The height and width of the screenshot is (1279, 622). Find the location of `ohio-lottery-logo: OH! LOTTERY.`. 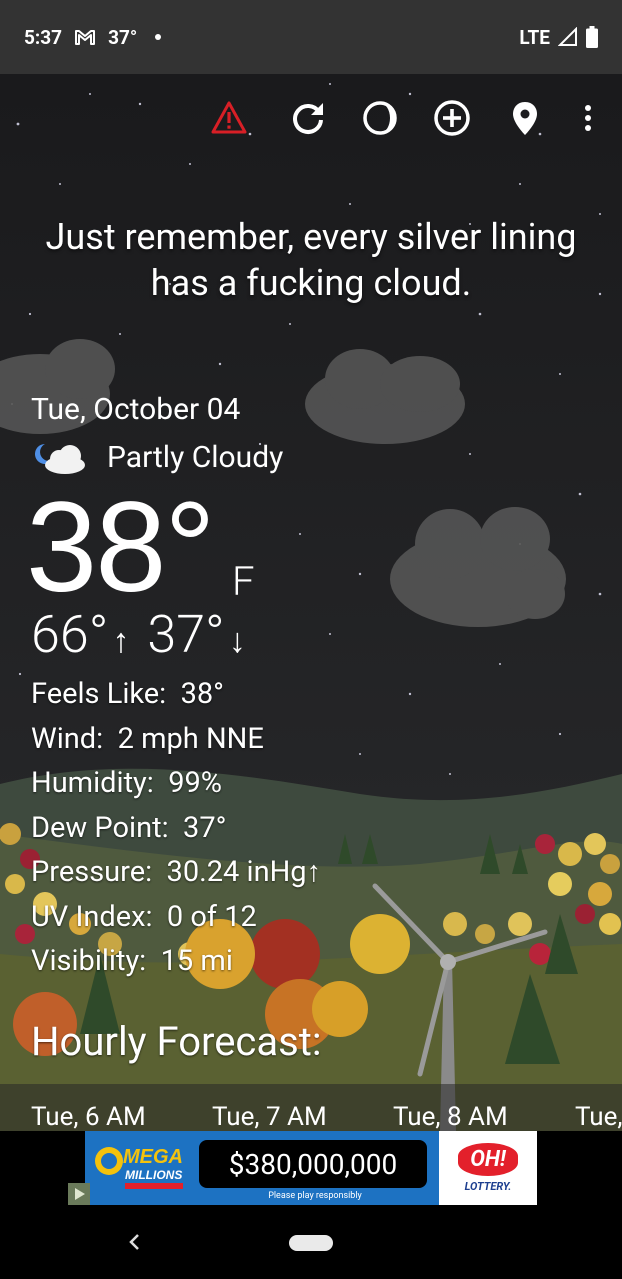

ohio-lottery-logo: OH! LOTTERY. is located at coordinates (488, 1168).